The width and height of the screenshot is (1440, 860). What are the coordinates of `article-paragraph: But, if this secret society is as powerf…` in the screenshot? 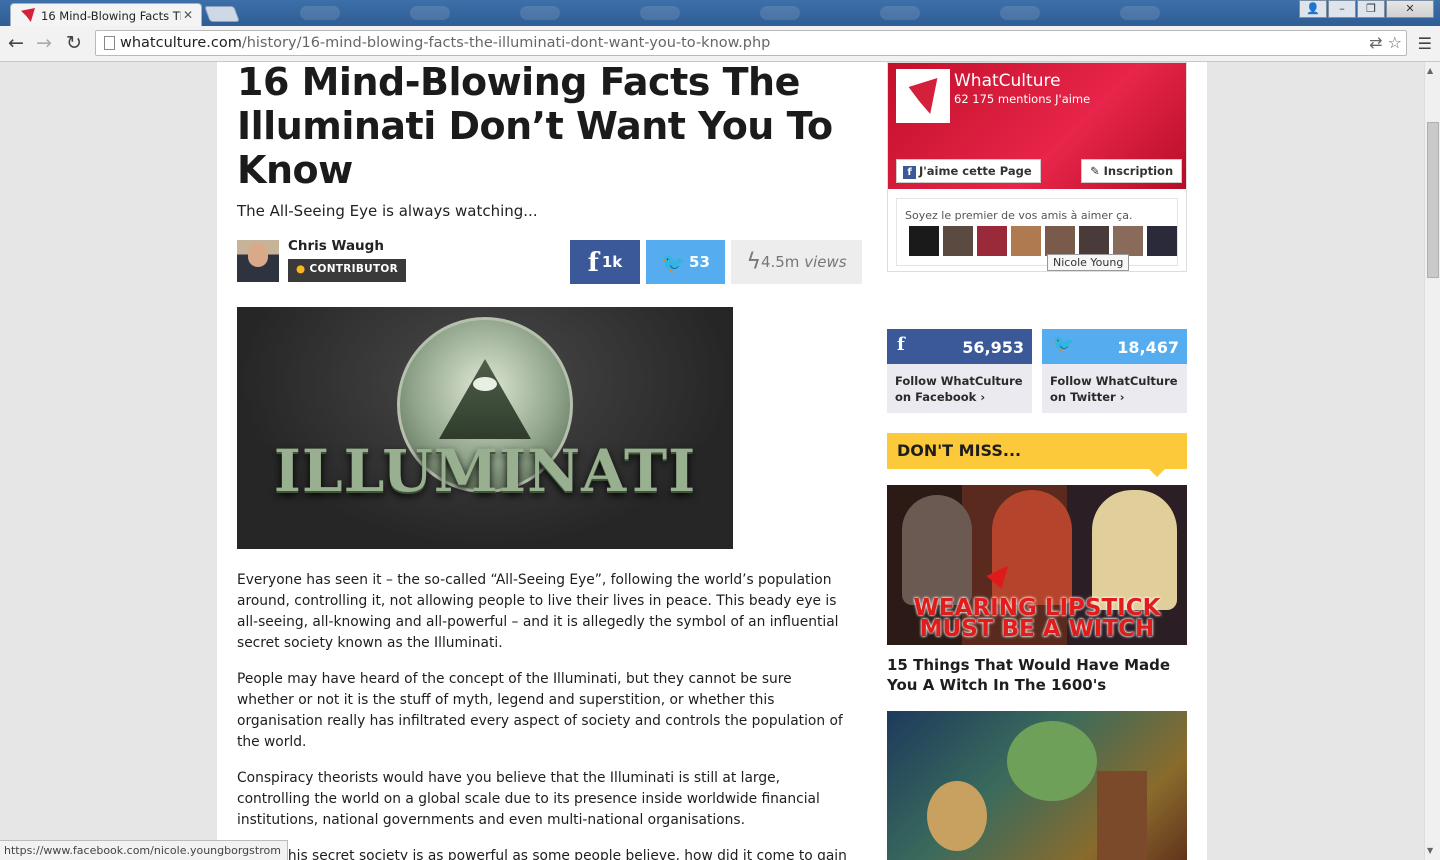 It's located at (542, 854).